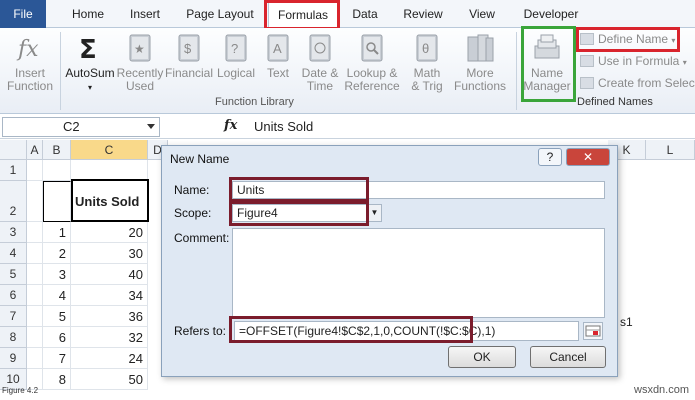 This screenshot has width=695, height=400. I want to click on cell-b7: 5, so click(57, 316).